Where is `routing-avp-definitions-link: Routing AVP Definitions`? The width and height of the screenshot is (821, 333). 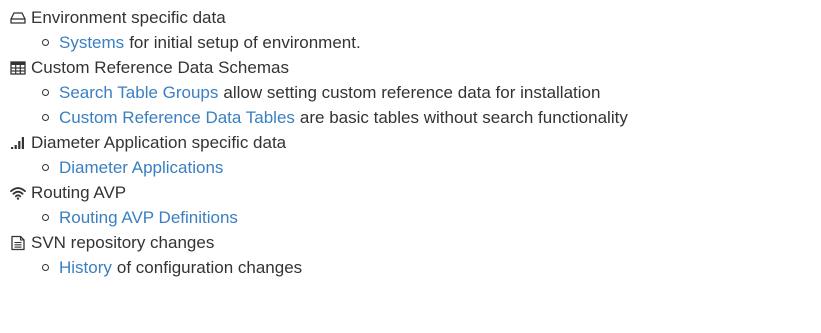 routing-avp-definitions-link: Routing AVP Definitions is located at coordinates (148, 217).